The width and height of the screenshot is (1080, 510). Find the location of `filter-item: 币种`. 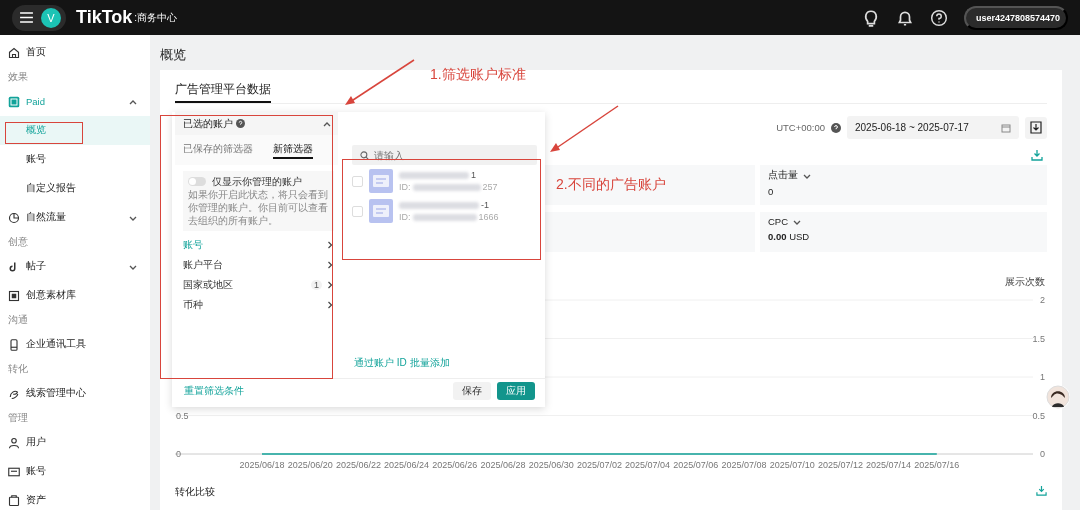

filter-item: 币种 is located at coordinates (256, 305).